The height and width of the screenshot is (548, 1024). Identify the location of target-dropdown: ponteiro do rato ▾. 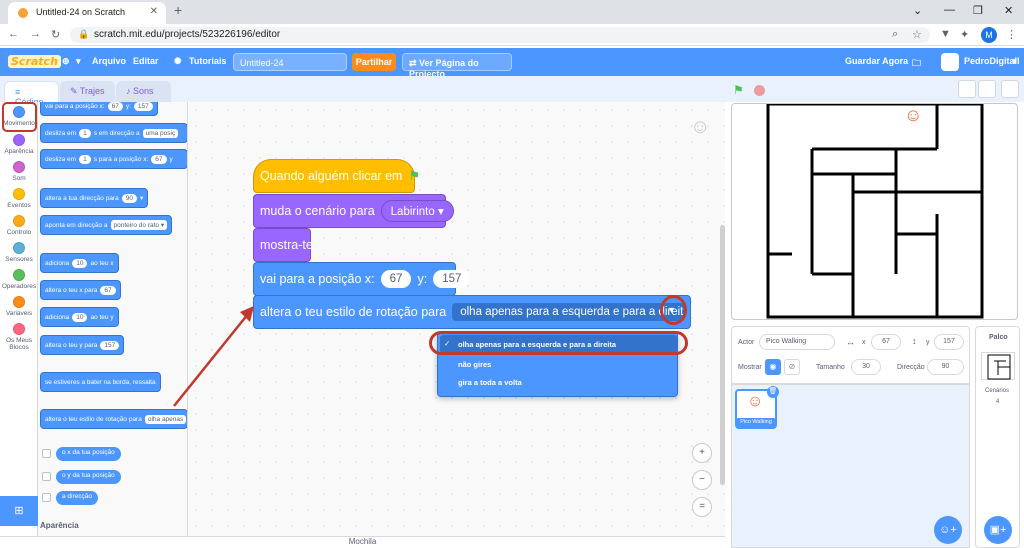
(139, 225).